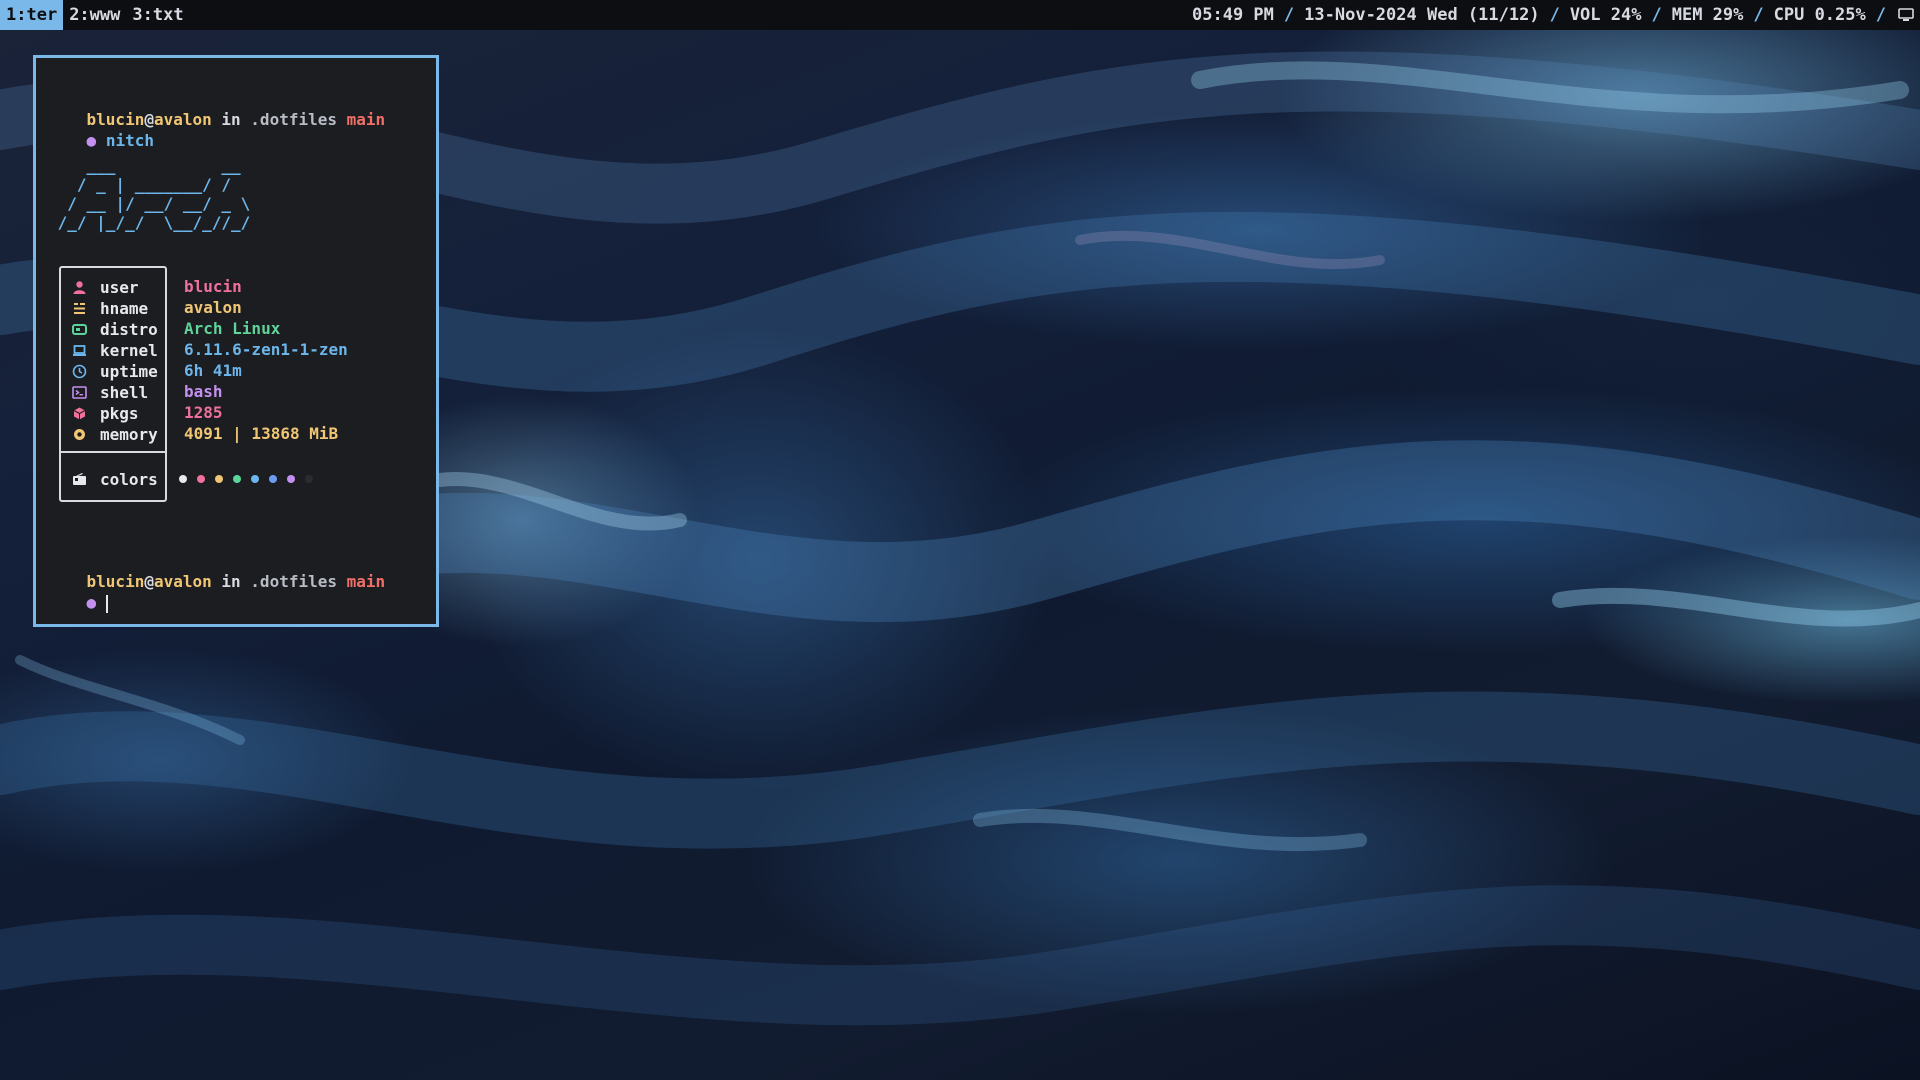  What do you see at coordinates (213, 370) in the screenshot?
I see `info-value-uptime: 6h 41m` at bounding box center [213, 370].